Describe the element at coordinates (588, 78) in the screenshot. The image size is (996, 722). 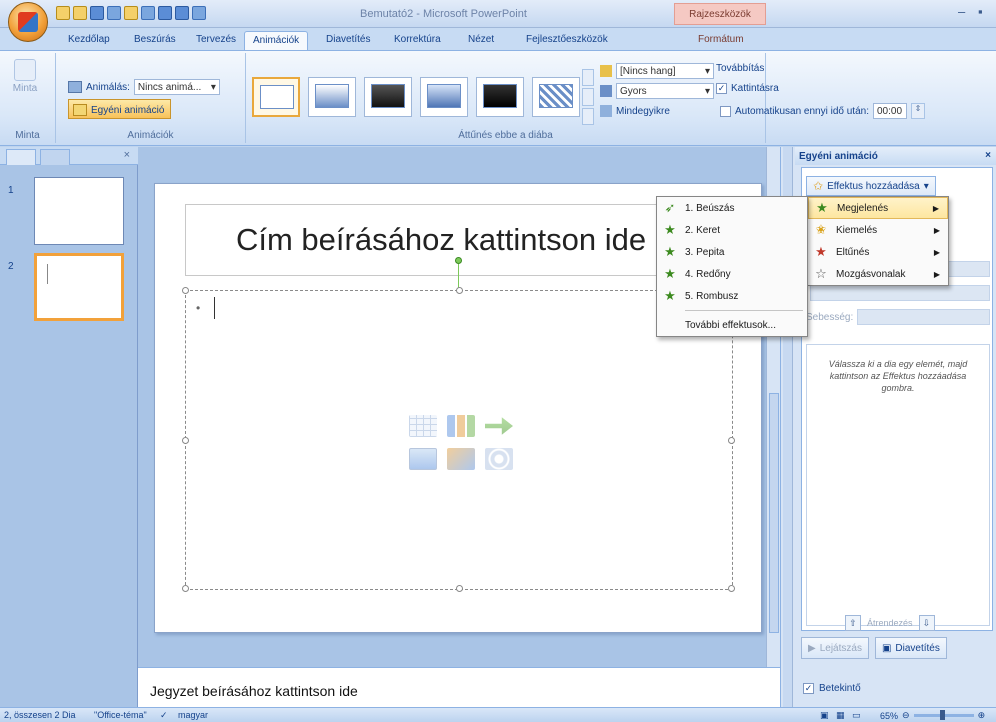
I see `scroll-up-icon` at that location.